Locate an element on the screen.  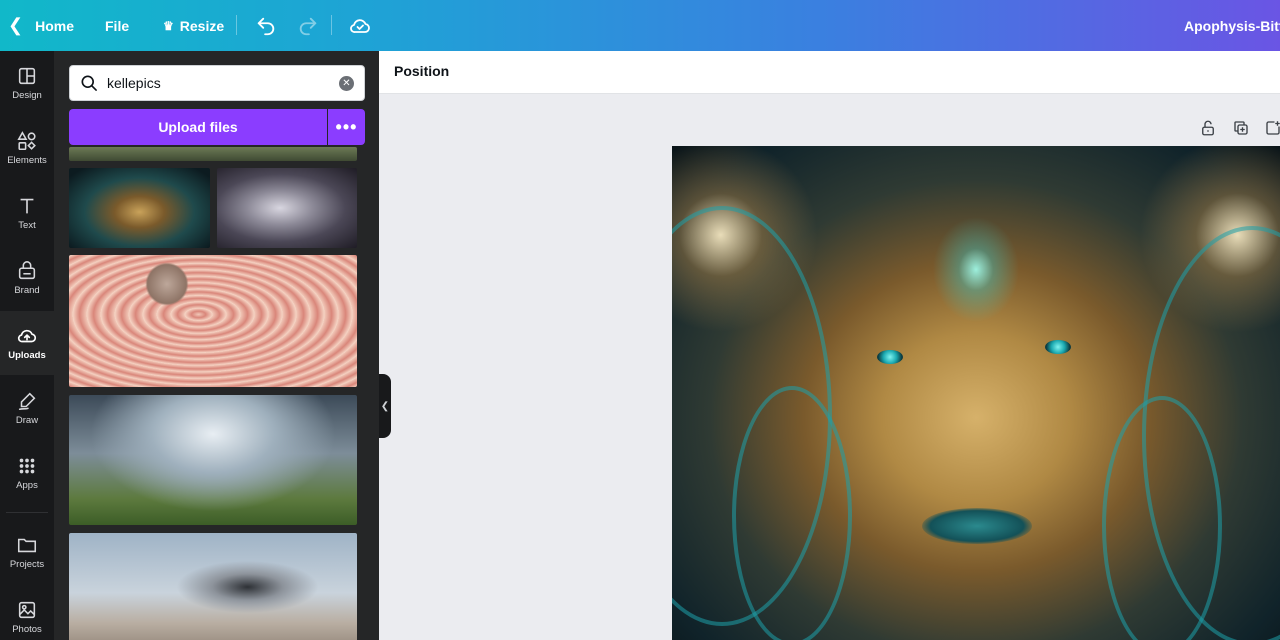
crown-icon: ♛ is located at coordinates (168, 25).